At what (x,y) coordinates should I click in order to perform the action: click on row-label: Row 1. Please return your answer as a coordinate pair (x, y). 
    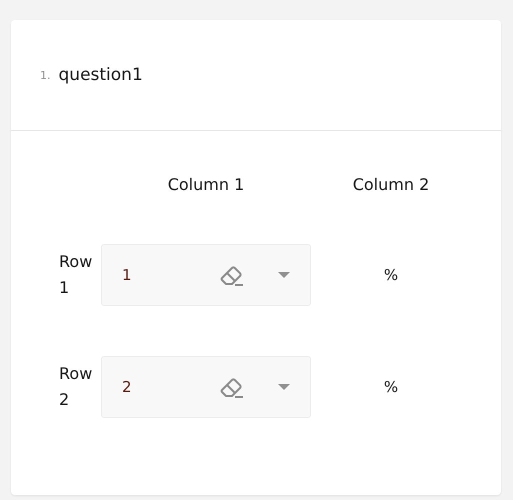
    Looking at the image, I should click on (76, 275).